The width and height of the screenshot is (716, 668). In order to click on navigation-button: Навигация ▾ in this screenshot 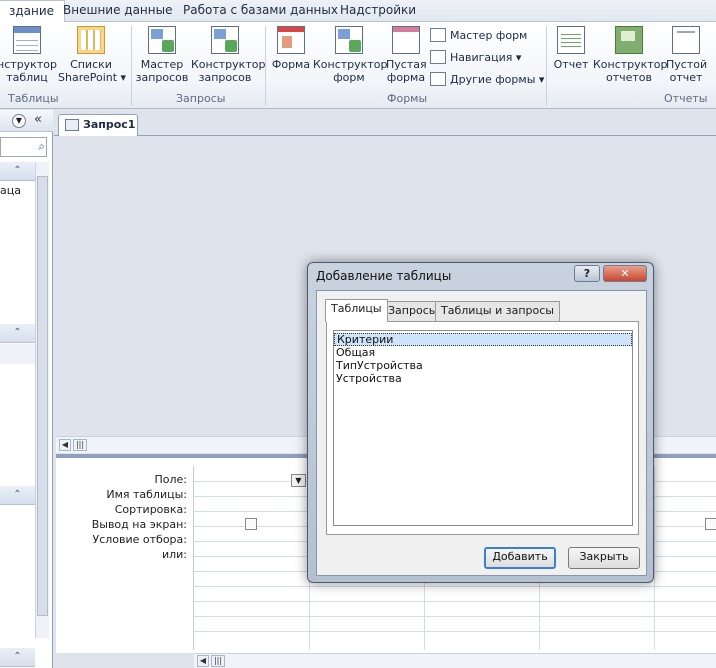, I will do `click(475, 57)`.